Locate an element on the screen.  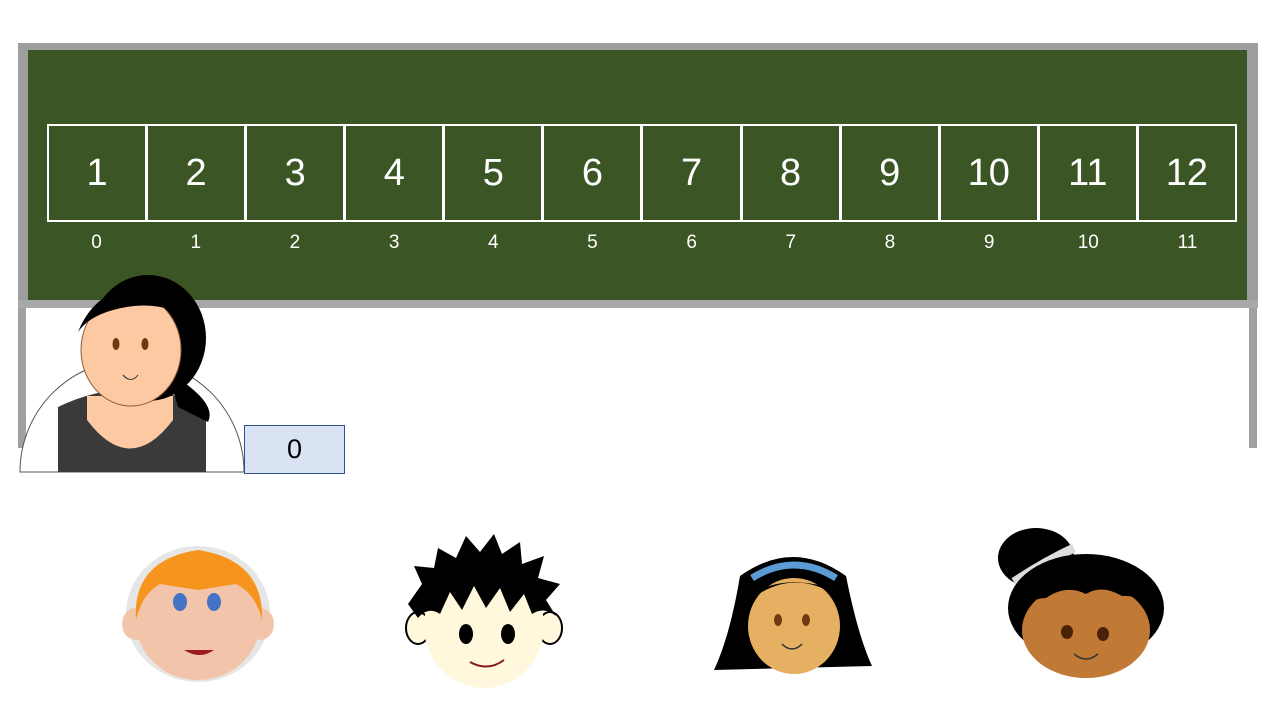
array-index: 0 is located at coordinates (96, 242).